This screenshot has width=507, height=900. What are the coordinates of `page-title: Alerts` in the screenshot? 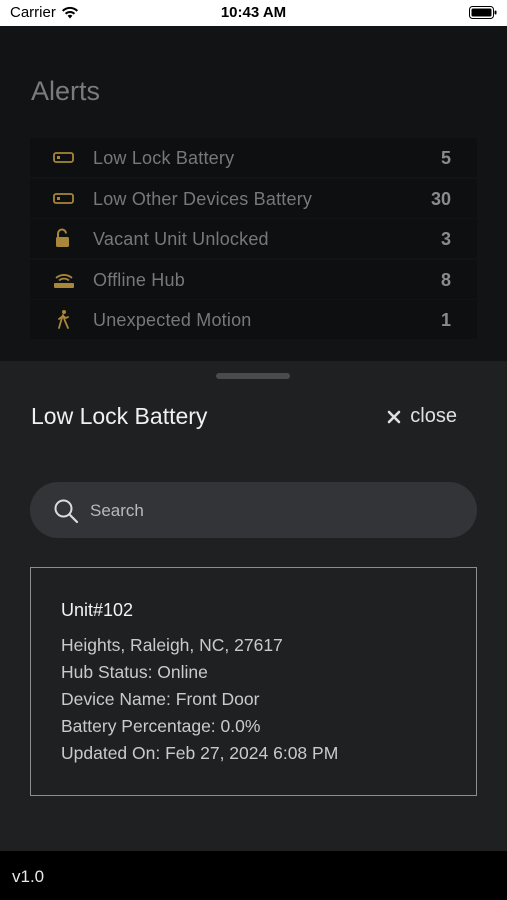 It's located at (66, 91).